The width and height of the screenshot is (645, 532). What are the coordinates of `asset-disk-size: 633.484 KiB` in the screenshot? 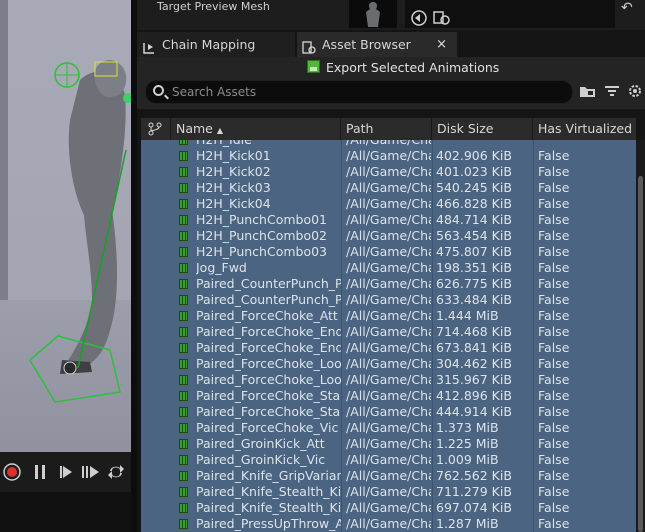 It's located at (474, 299).